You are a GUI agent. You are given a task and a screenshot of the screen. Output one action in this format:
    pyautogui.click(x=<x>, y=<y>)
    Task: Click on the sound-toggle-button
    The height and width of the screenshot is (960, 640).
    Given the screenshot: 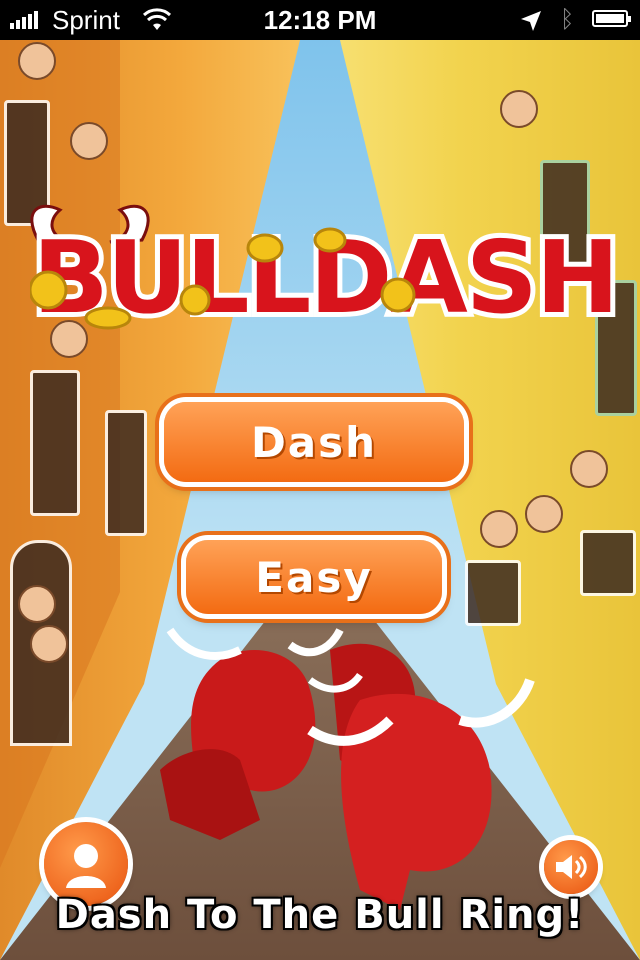 What is the action you would take?
    pyautogui.click(x=571, y=867)
    